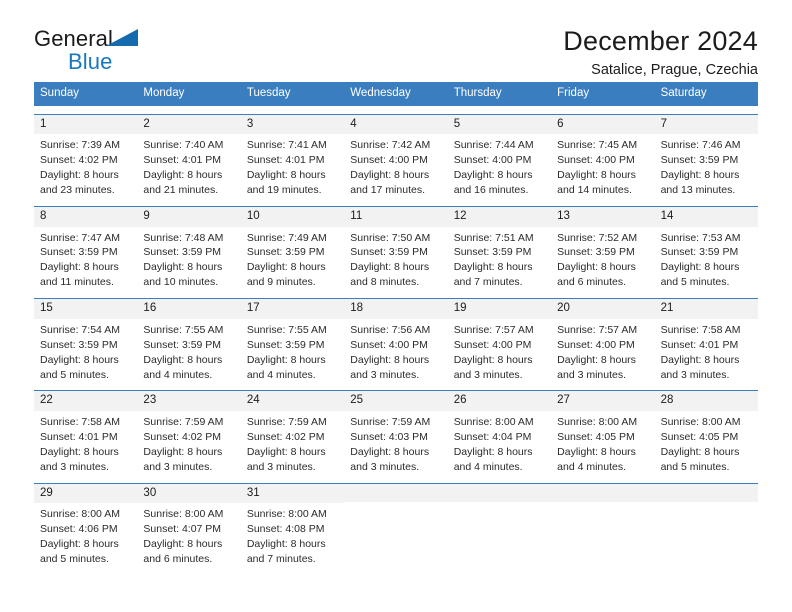 The height and width of the screenshot is (612, 792). I want to click on sunrise-time: Sunrise: 7:47 AM, so click(80, 237).